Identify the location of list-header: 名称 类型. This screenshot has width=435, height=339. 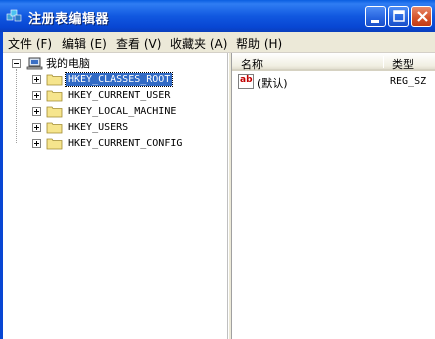
(333, 62).